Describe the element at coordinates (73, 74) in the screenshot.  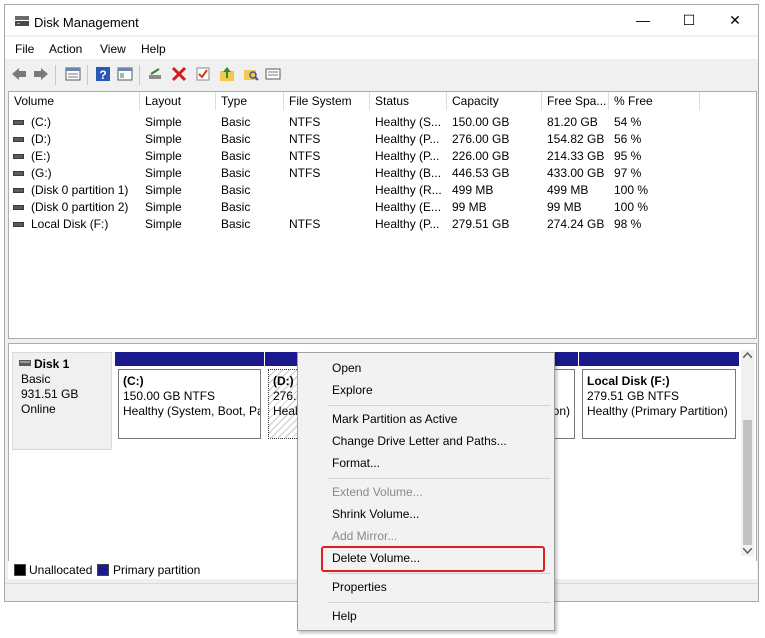
I see `properties-icon` at that location.